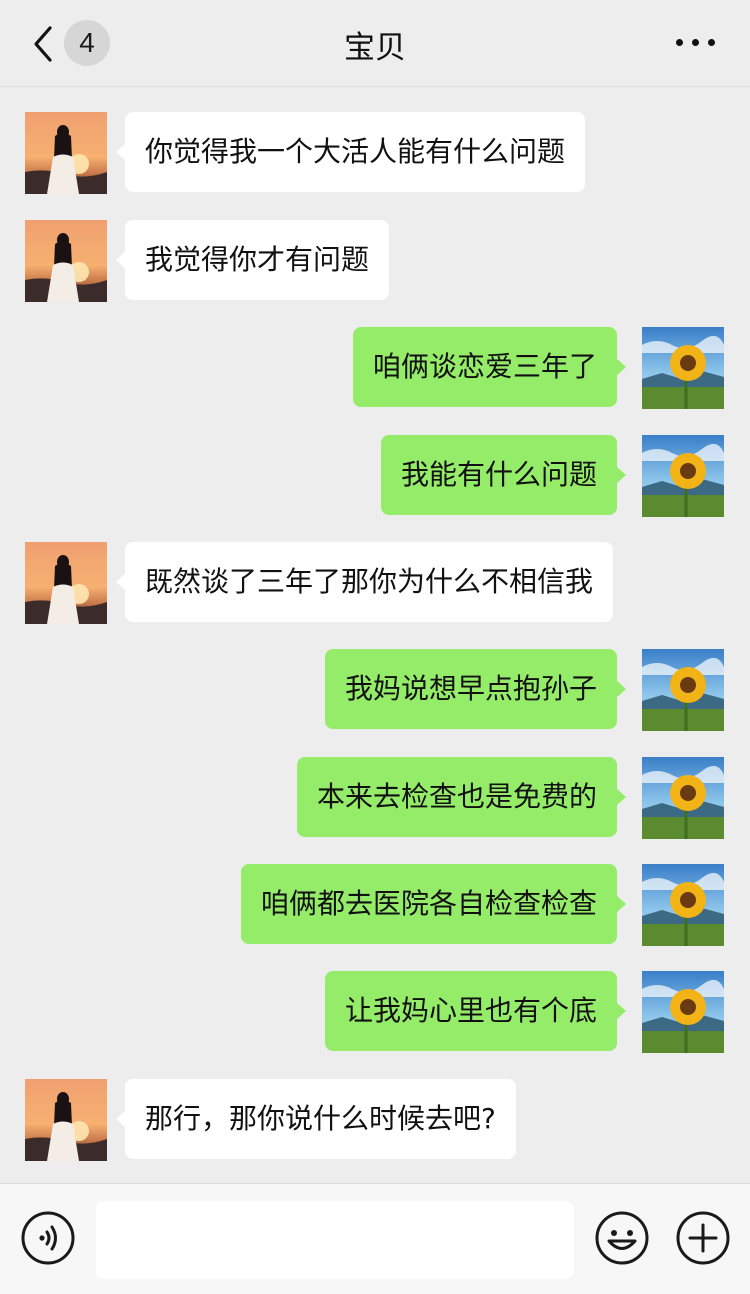  Describe the element at coordinates (87, 43) in the screenshot. I see `unread-count-badge: 4` at that location.